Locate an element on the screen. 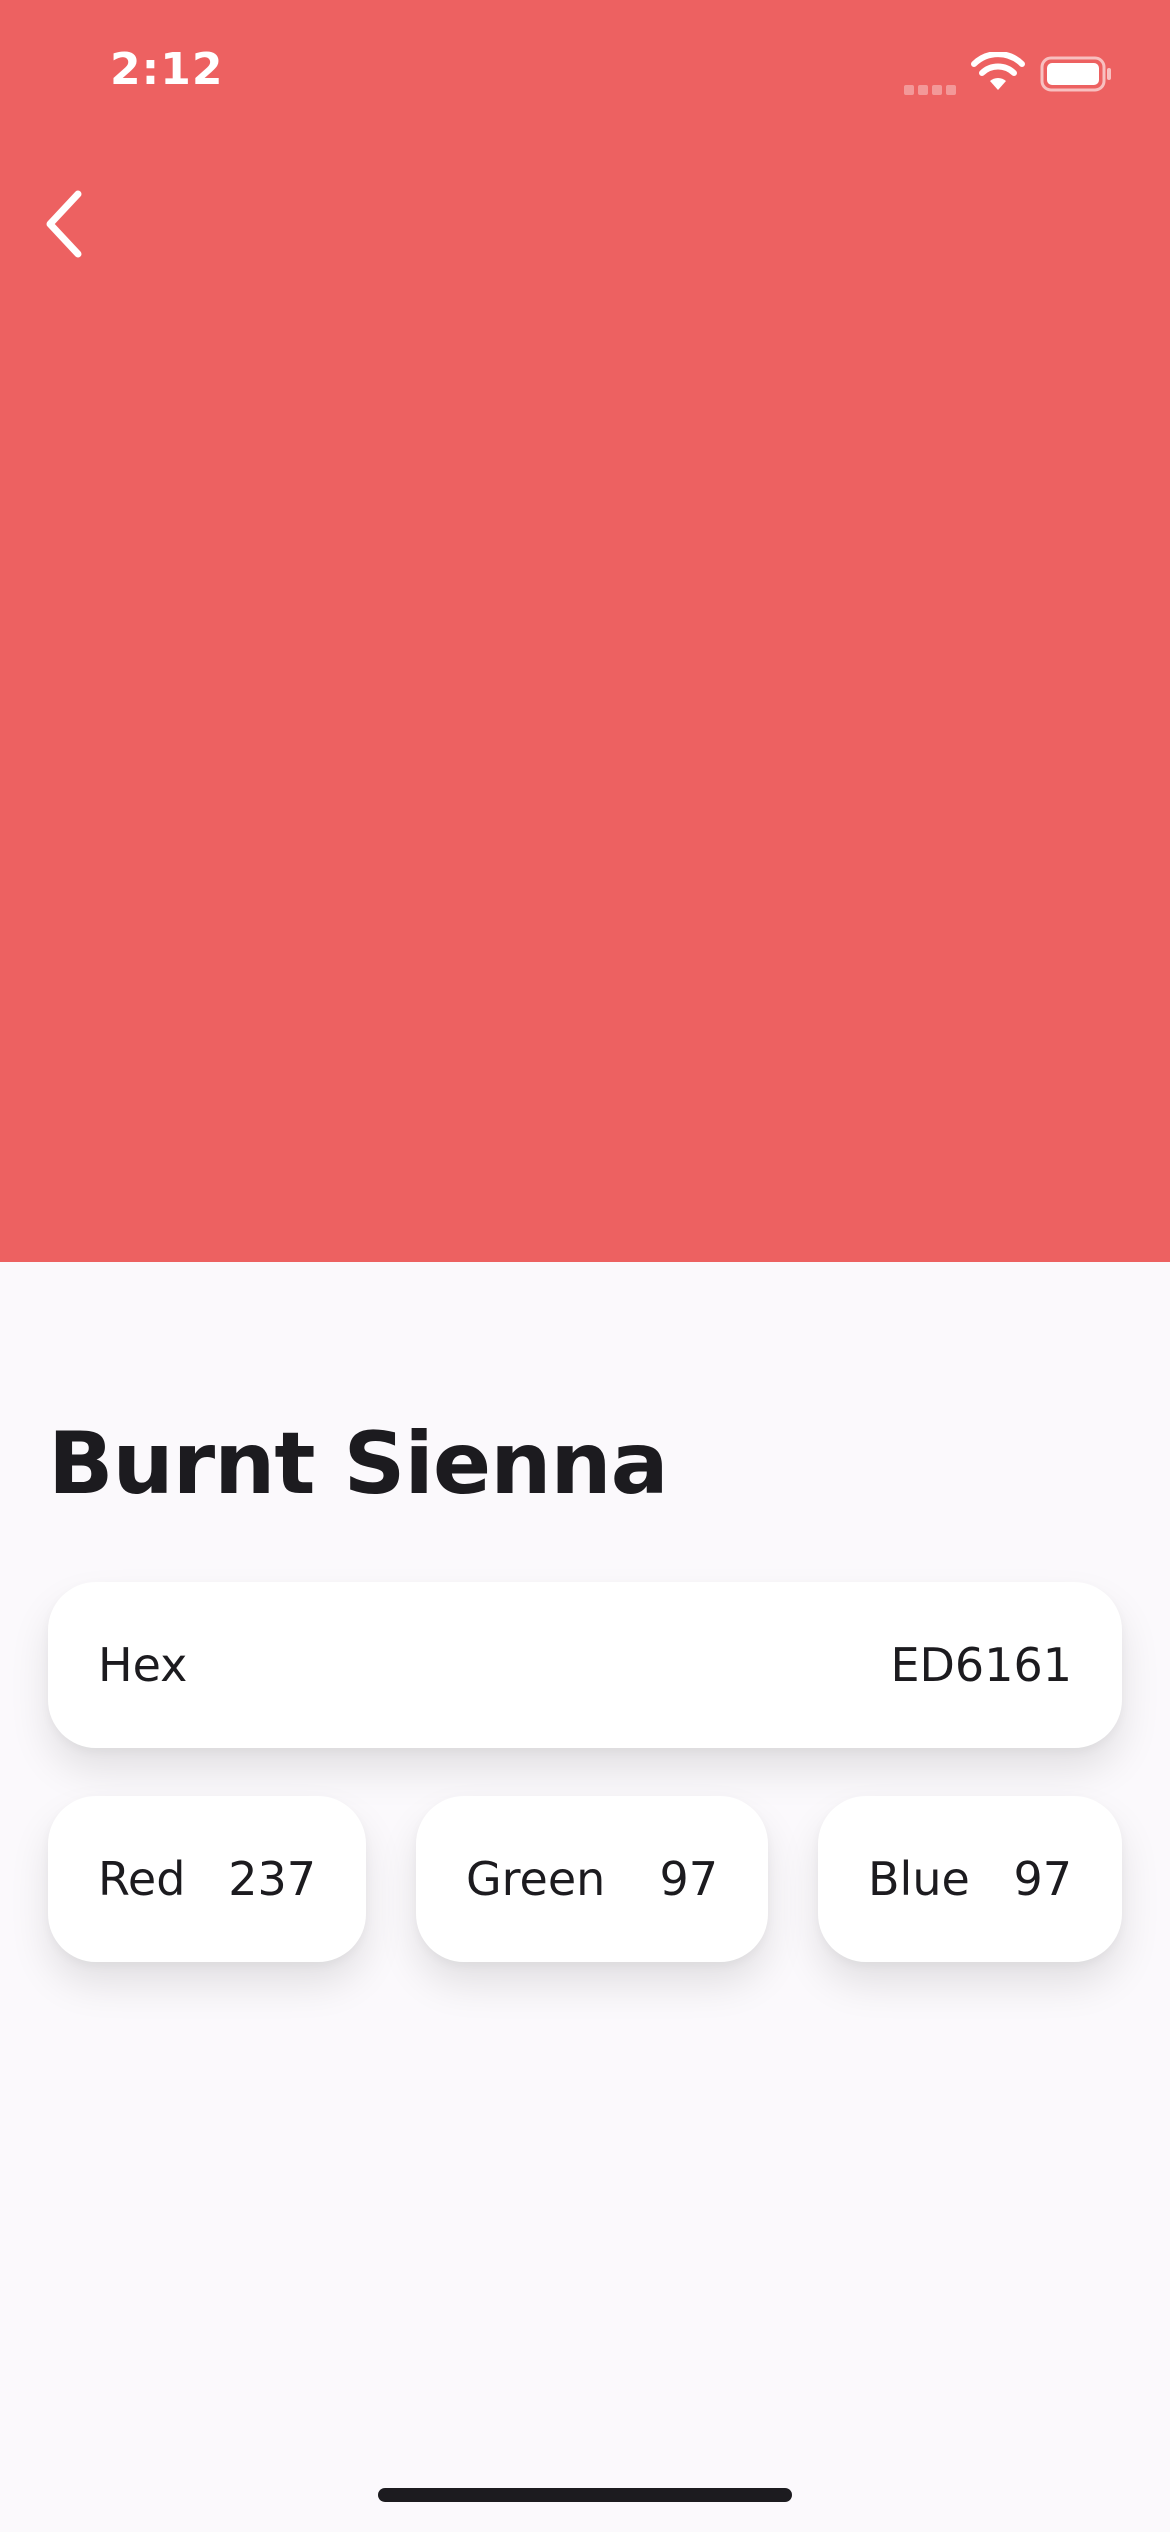 This screenshot has height=2532, width=1170. hex-card: Hex ED6161 is located at coordinates (585, 1665).